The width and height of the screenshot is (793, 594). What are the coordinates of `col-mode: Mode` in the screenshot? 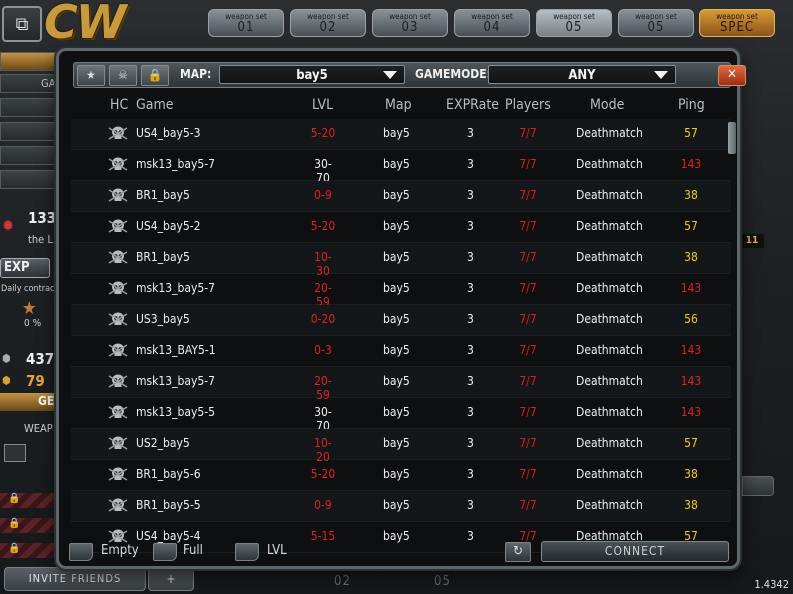 It's located at (607, 105).